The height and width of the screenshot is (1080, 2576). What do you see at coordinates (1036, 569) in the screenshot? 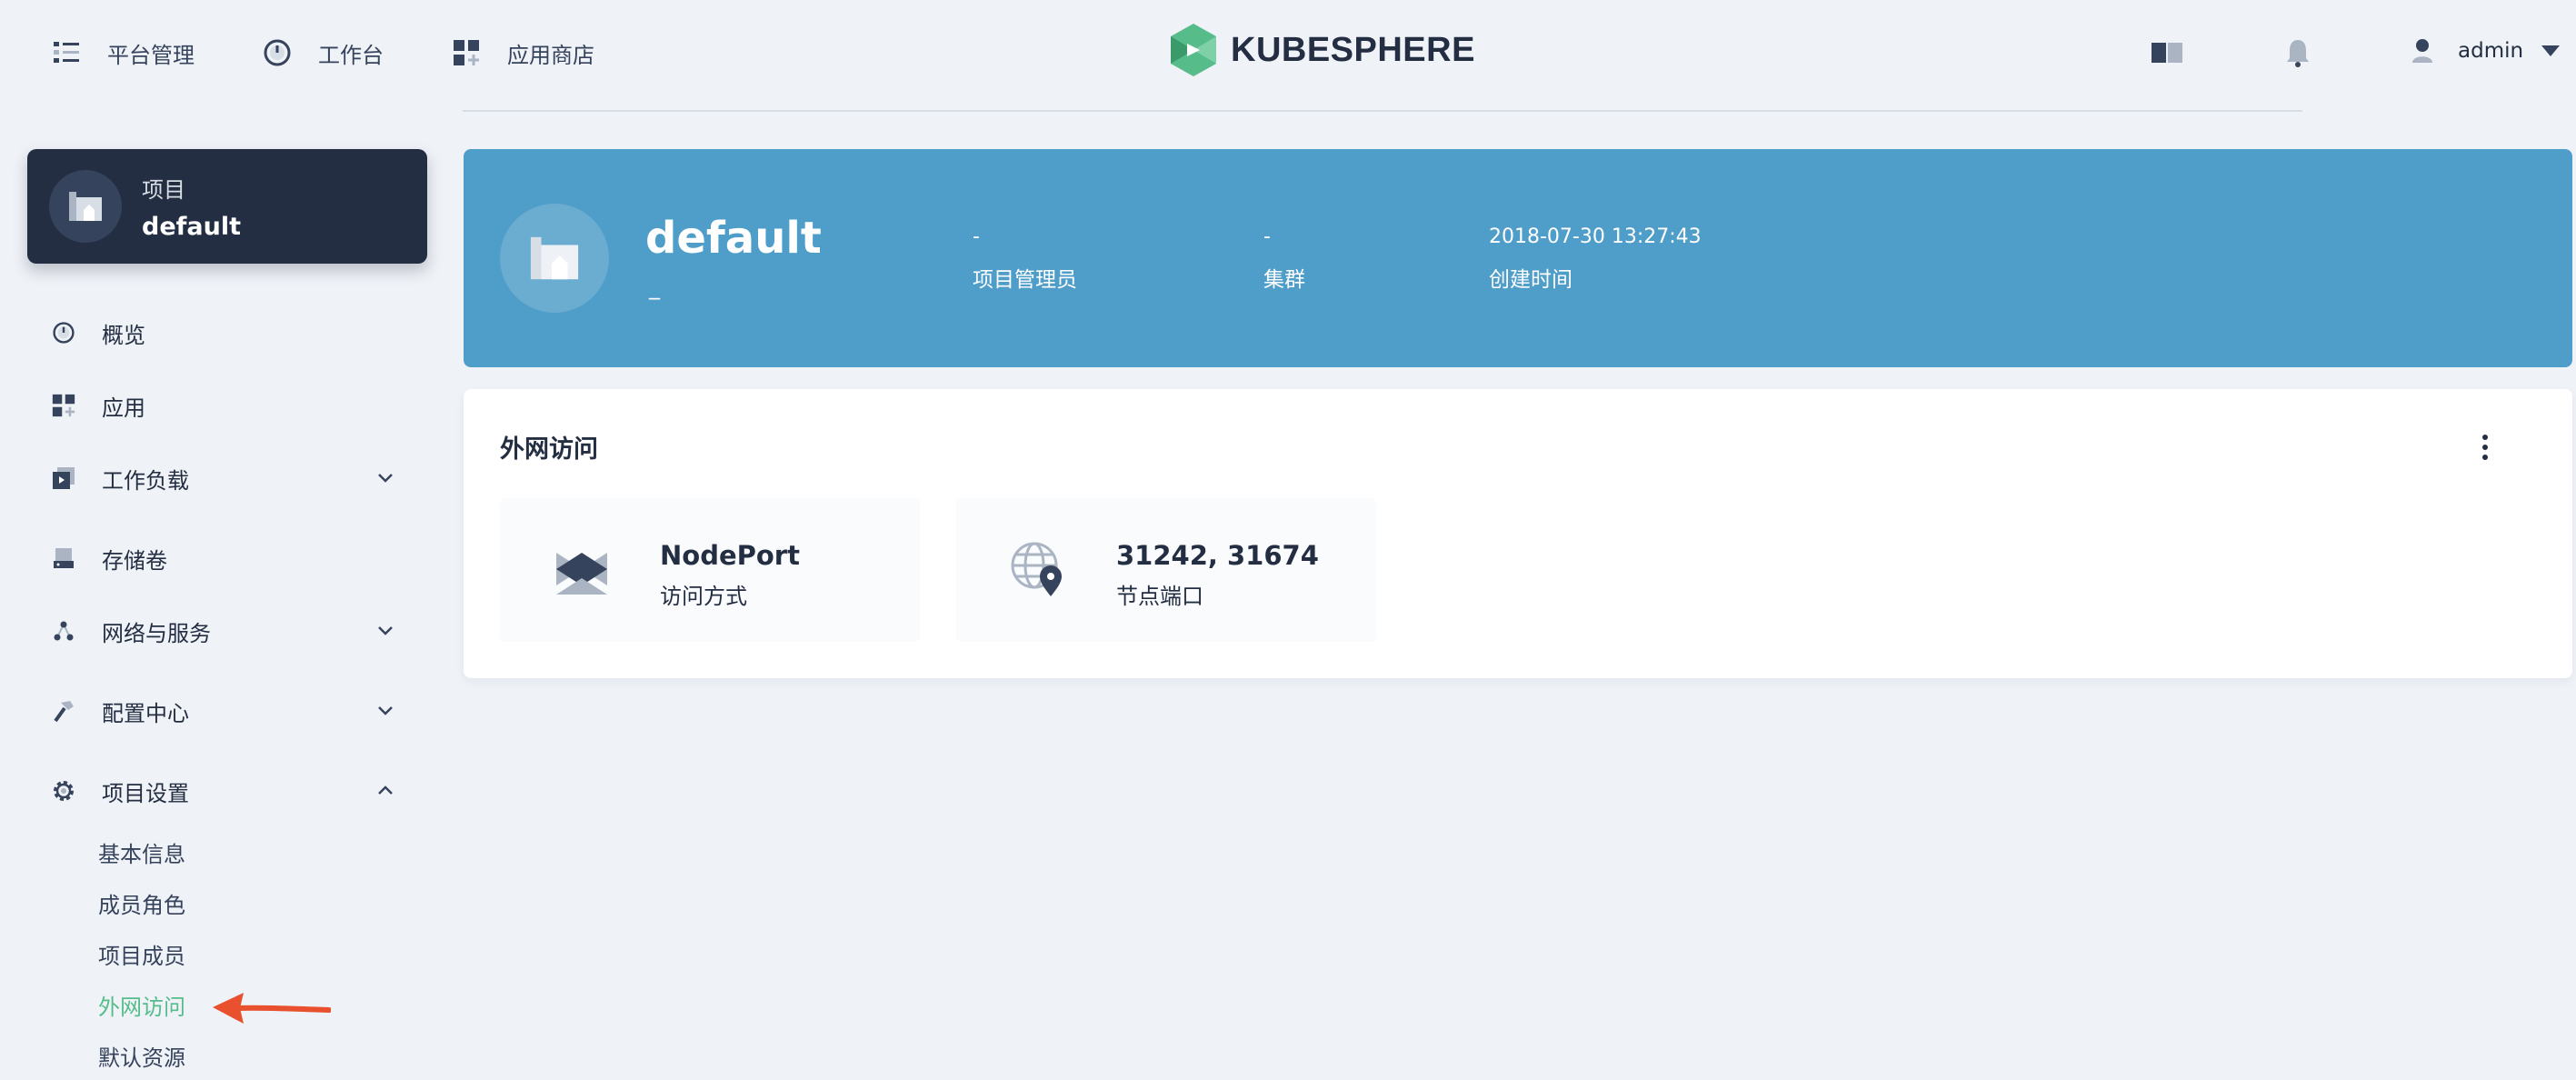
I see `globe-pin-icon` at bounding box center [1036, 569].